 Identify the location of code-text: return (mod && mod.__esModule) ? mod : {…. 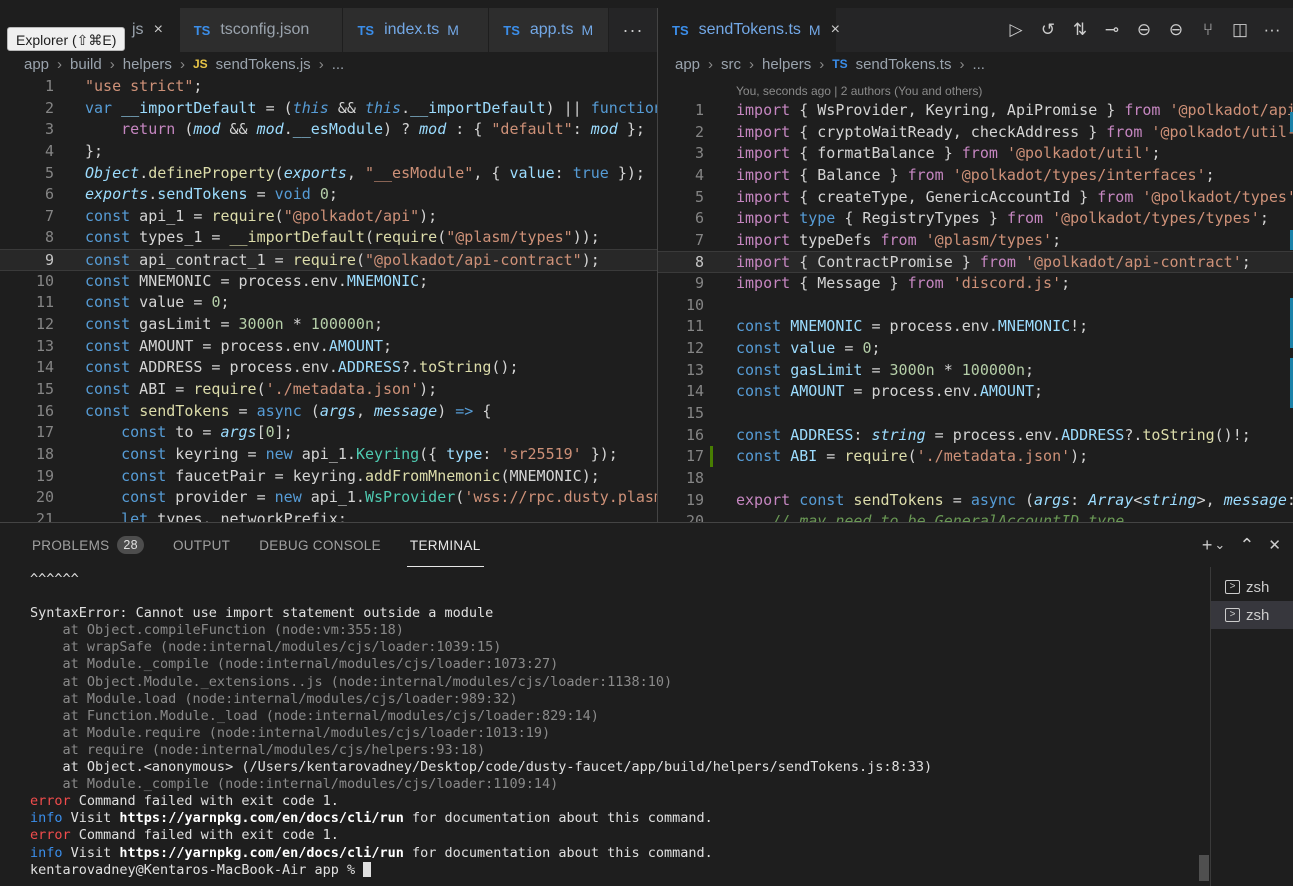
(365, 130).